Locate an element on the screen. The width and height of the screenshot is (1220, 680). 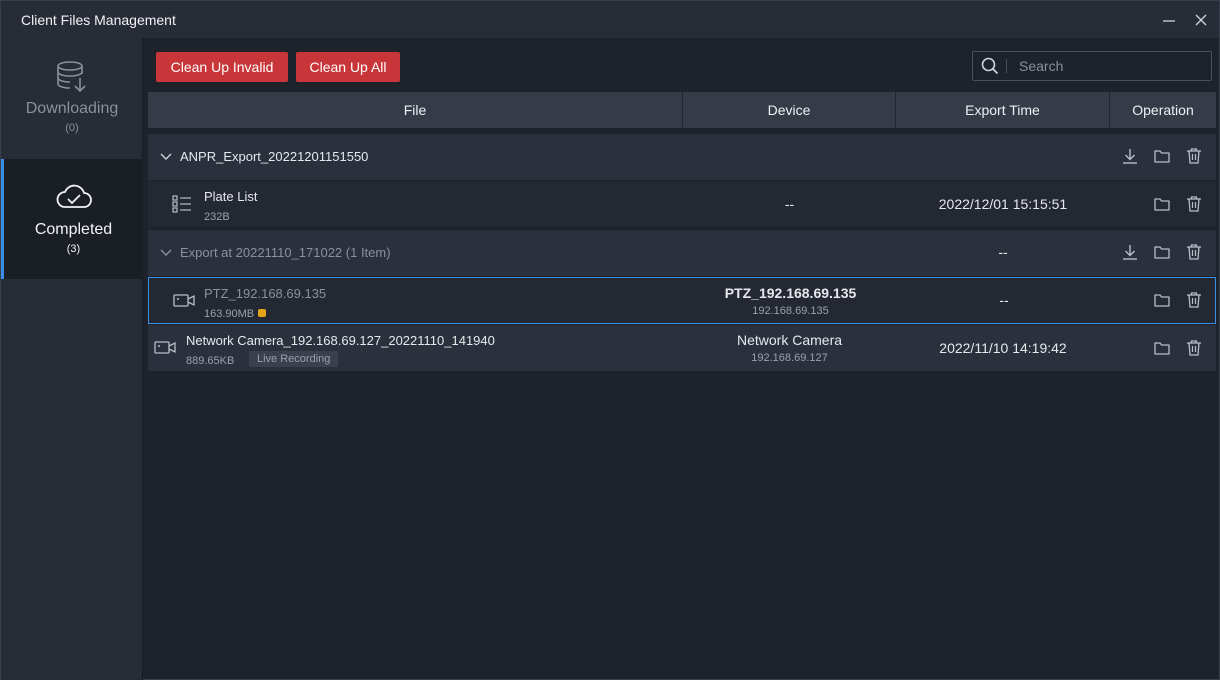
sidebar: Downloading (0) Completed (3) is located at coordinates (72, 359).